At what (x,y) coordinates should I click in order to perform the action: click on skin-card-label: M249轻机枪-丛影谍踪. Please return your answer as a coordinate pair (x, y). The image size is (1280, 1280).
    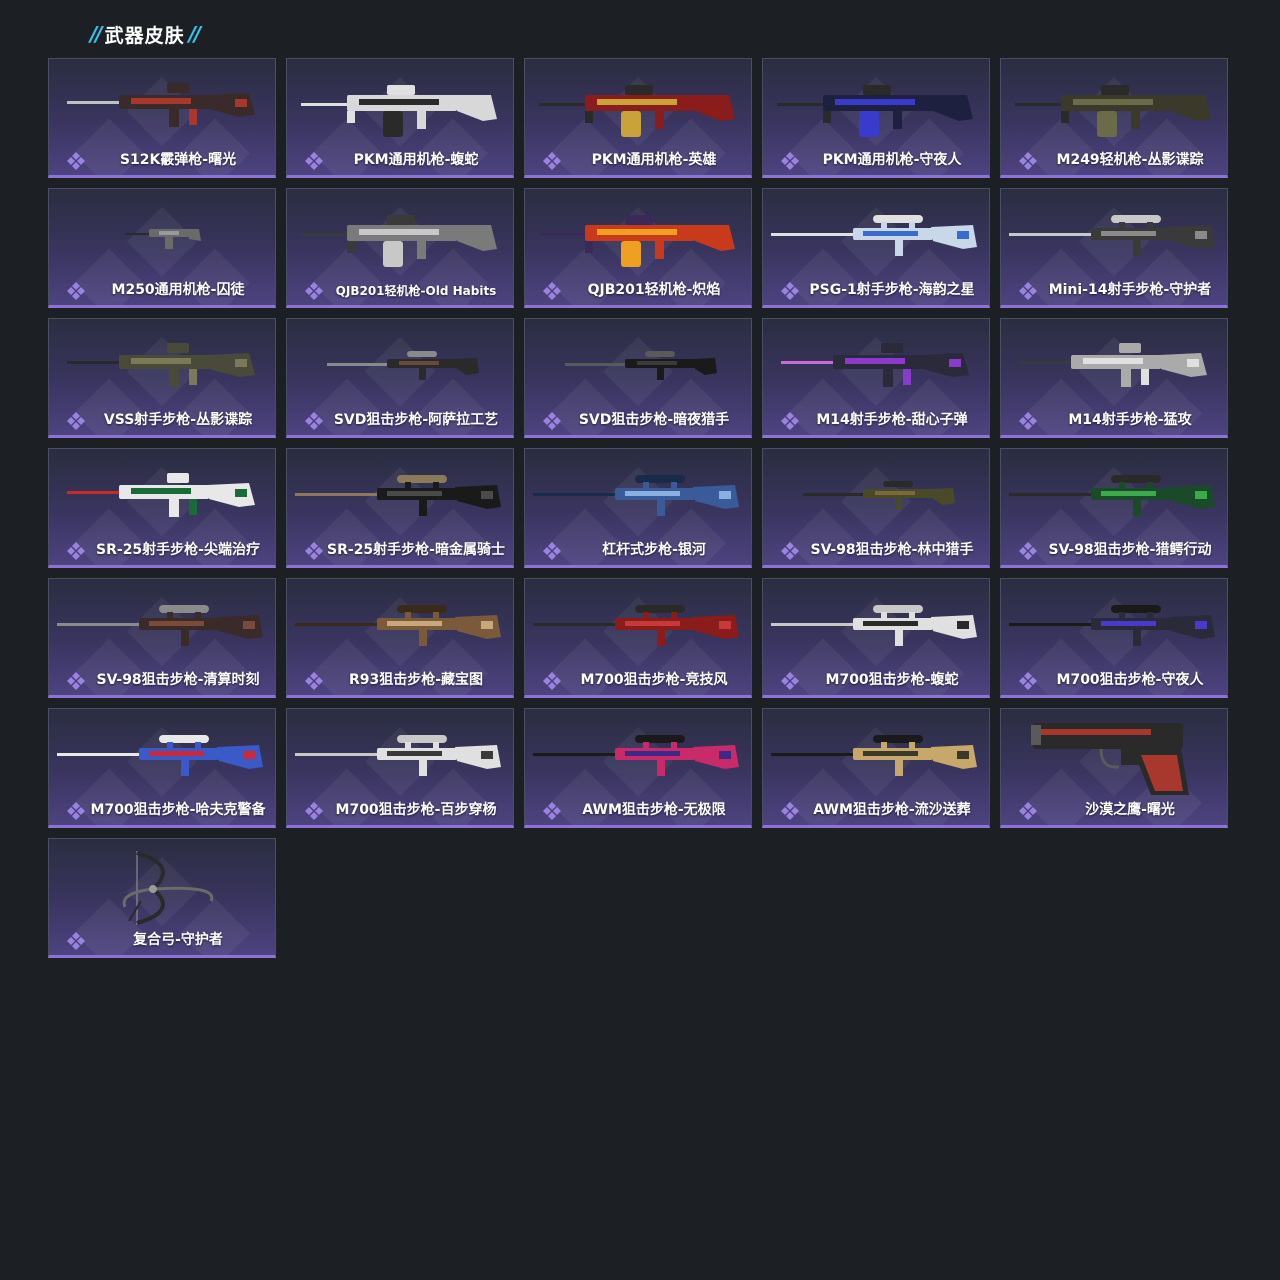
    Looking at the image, I should click on (1130, 160).